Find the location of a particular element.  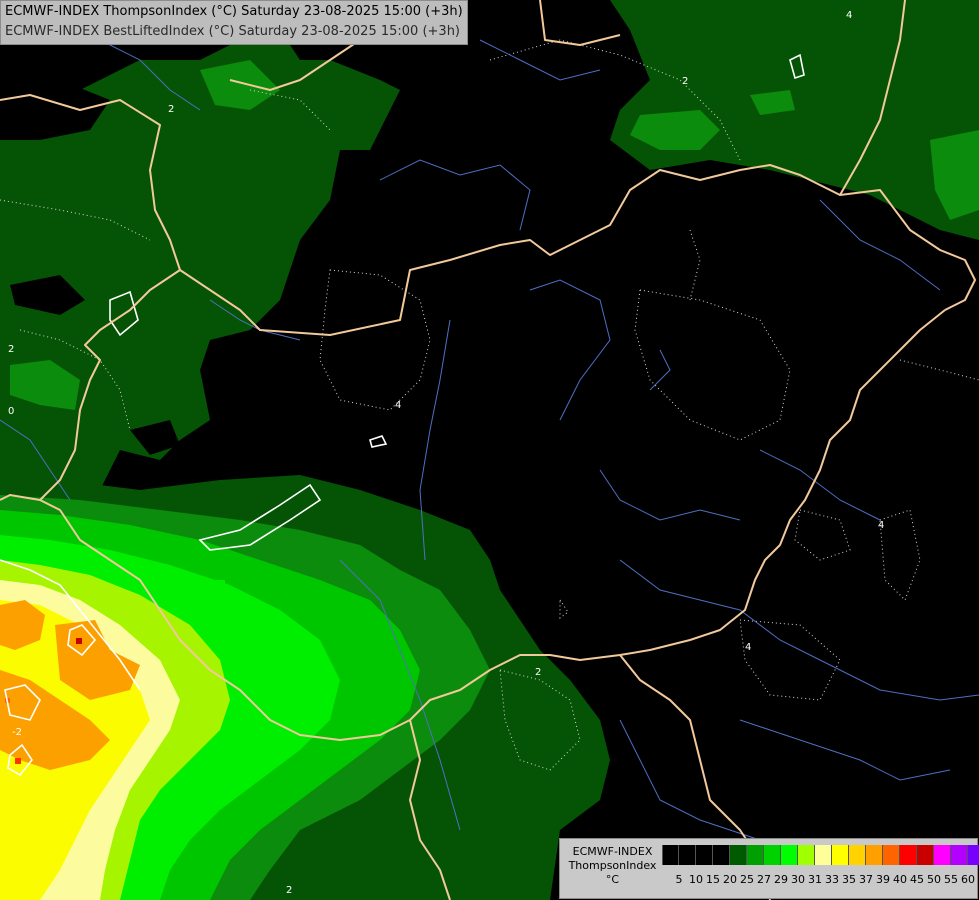

legend-color-scale is located at coordinates (820, 855).